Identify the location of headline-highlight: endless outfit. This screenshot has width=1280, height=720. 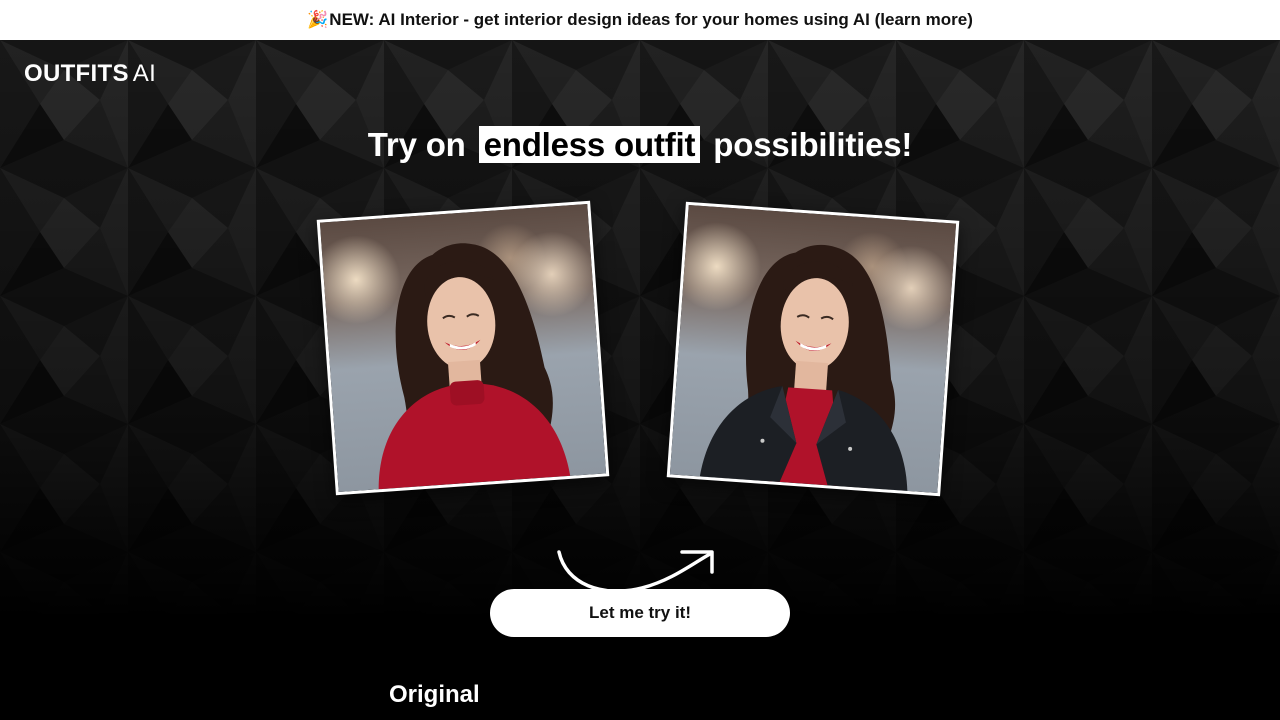
(589, 144).